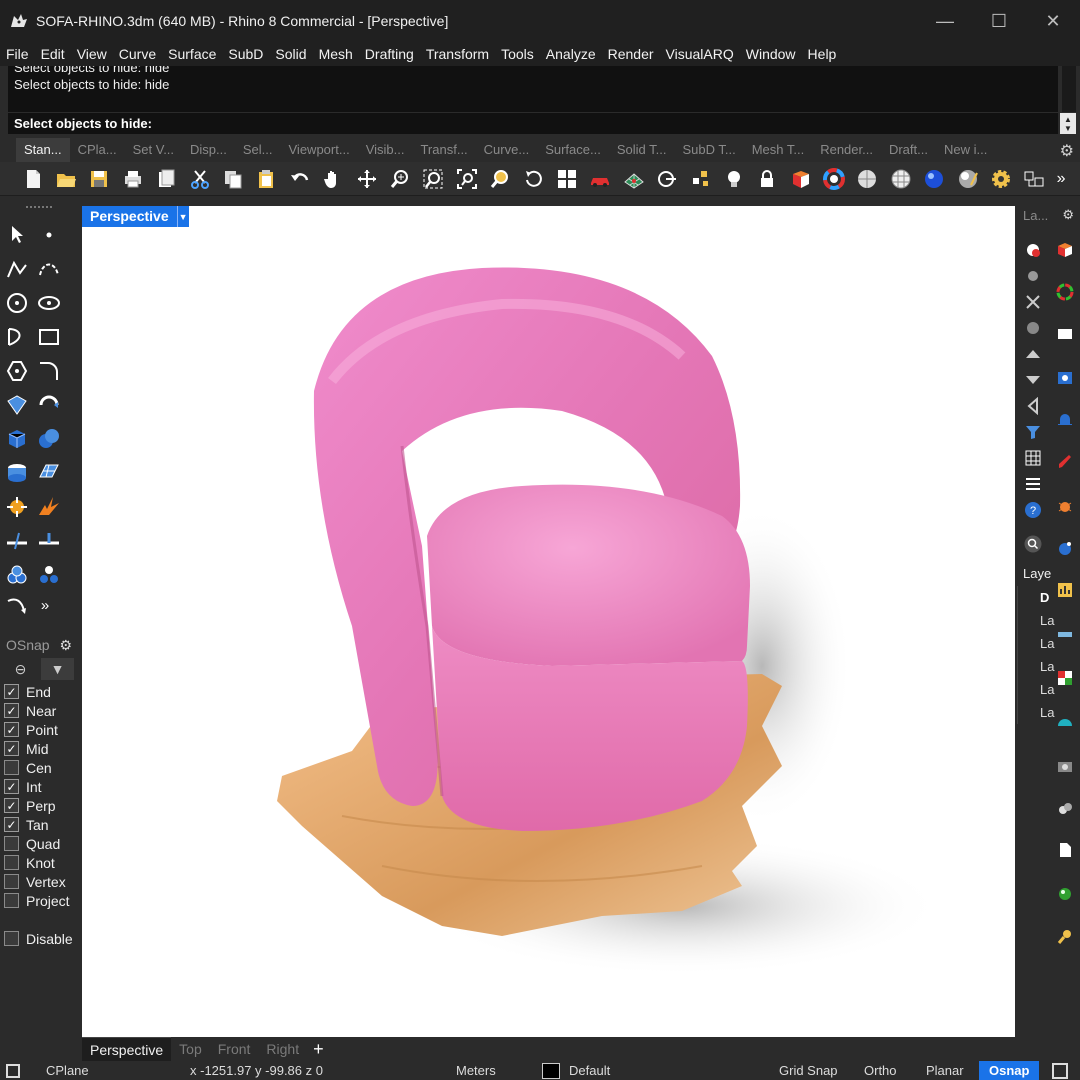  Describe the element at coordinates (1065, 634) in the screenshot. I see `ruler-icon` at that location.